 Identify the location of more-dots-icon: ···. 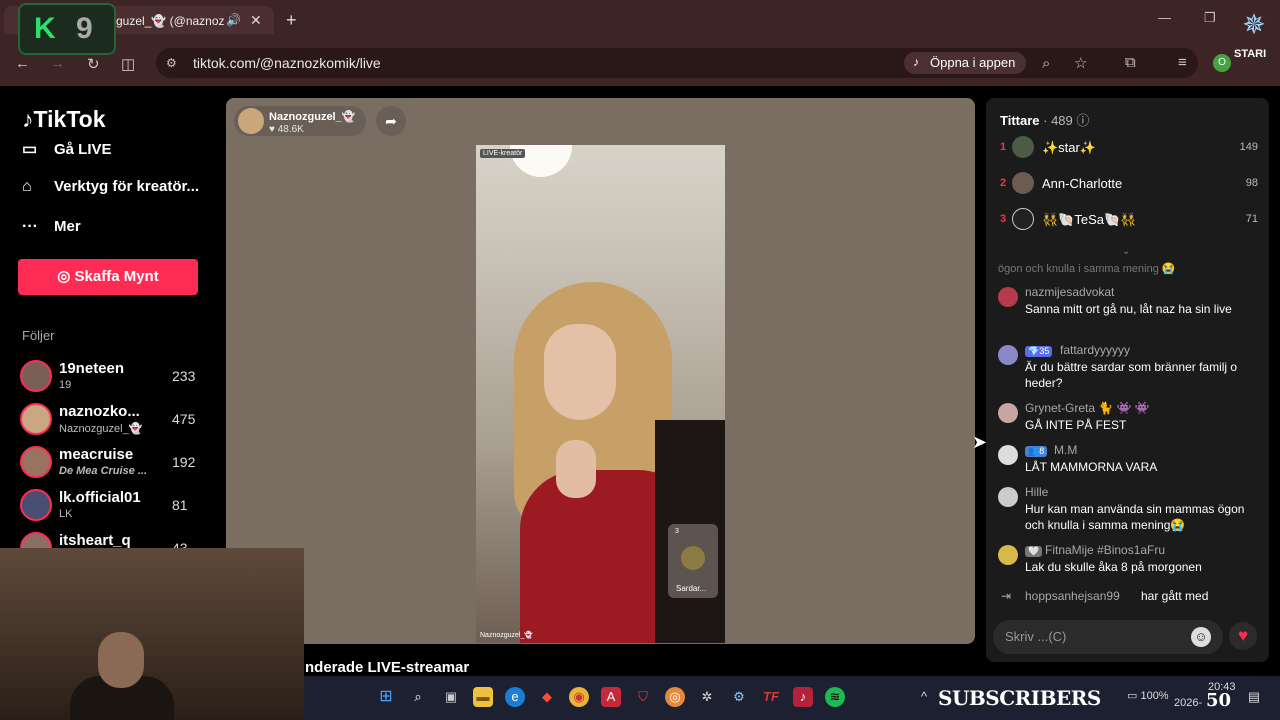
(30, 226).